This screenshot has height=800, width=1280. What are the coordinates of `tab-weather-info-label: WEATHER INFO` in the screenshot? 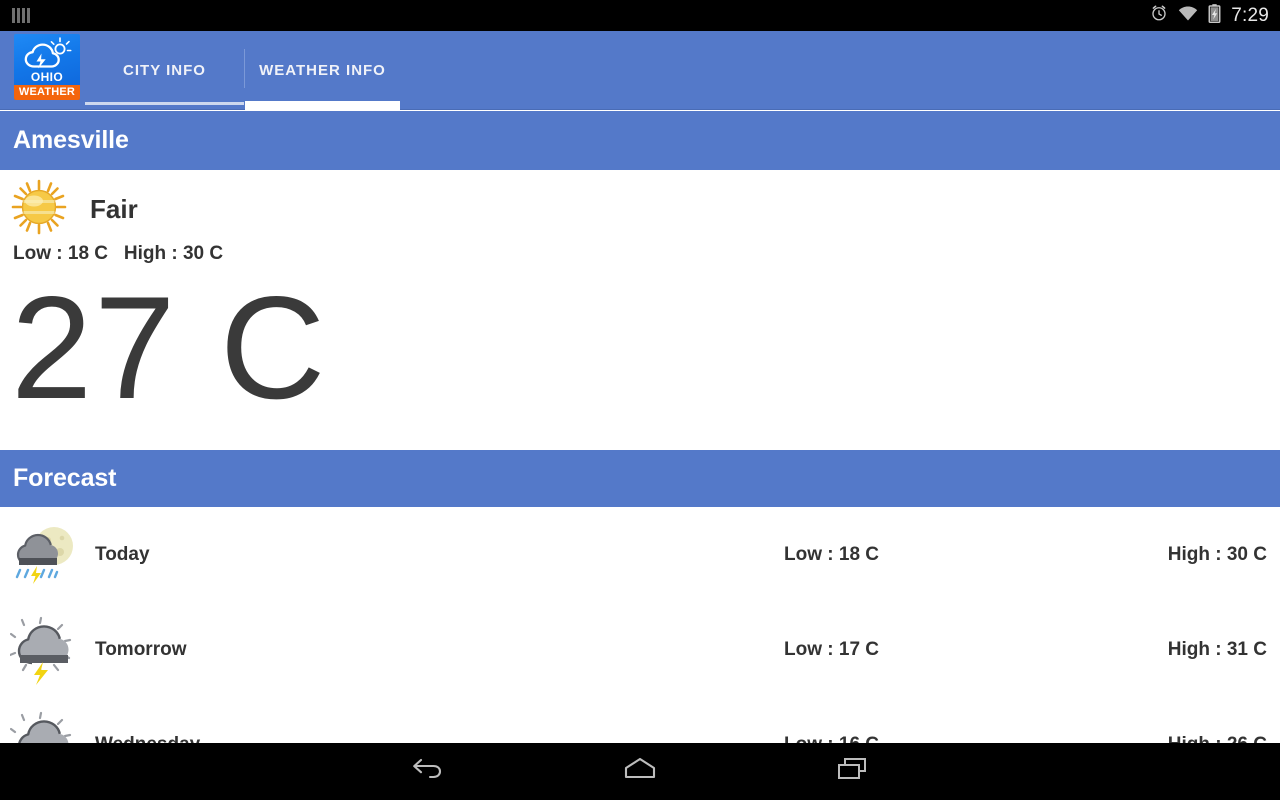 It's located at (322, 70).